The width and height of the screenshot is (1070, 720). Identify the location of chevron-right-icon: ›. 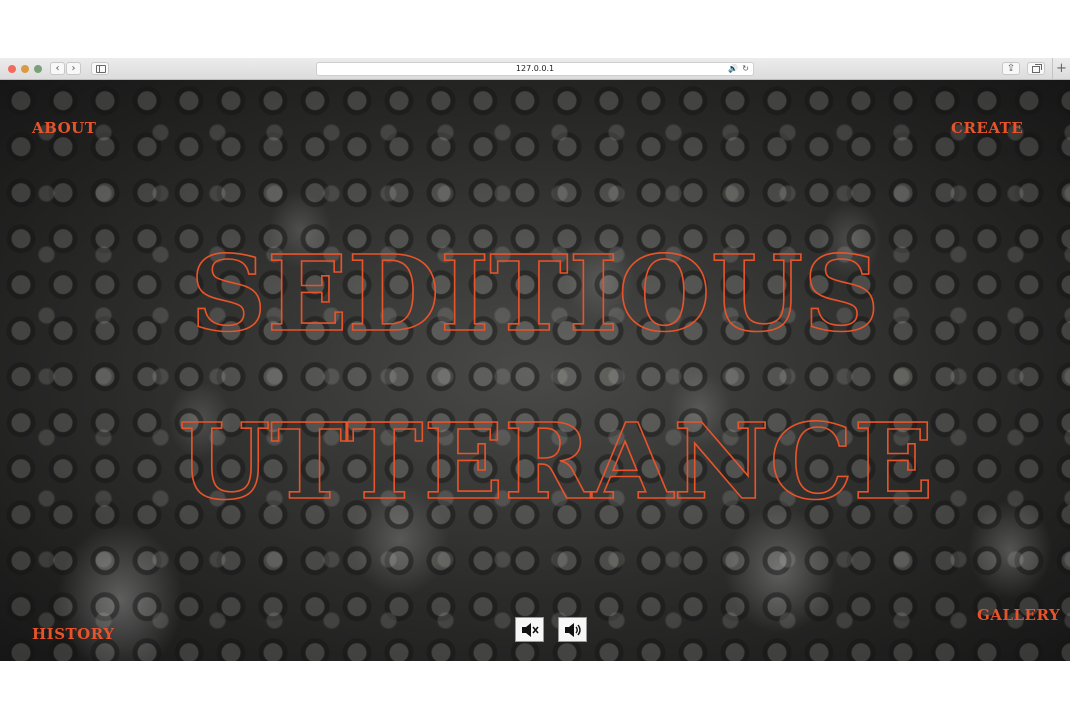
(73, 68).